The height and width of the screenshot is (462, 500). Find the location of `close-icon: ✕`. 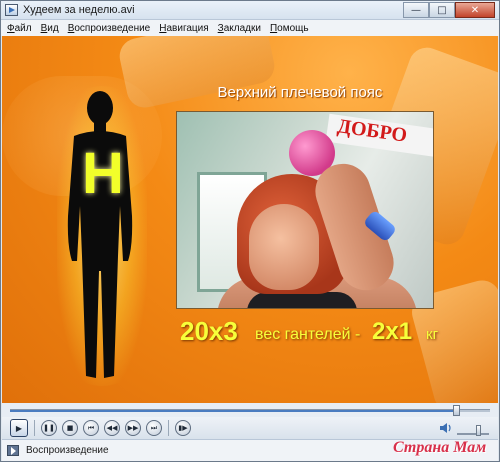

close-icon: ✕ is located at coordinates (475, 10).